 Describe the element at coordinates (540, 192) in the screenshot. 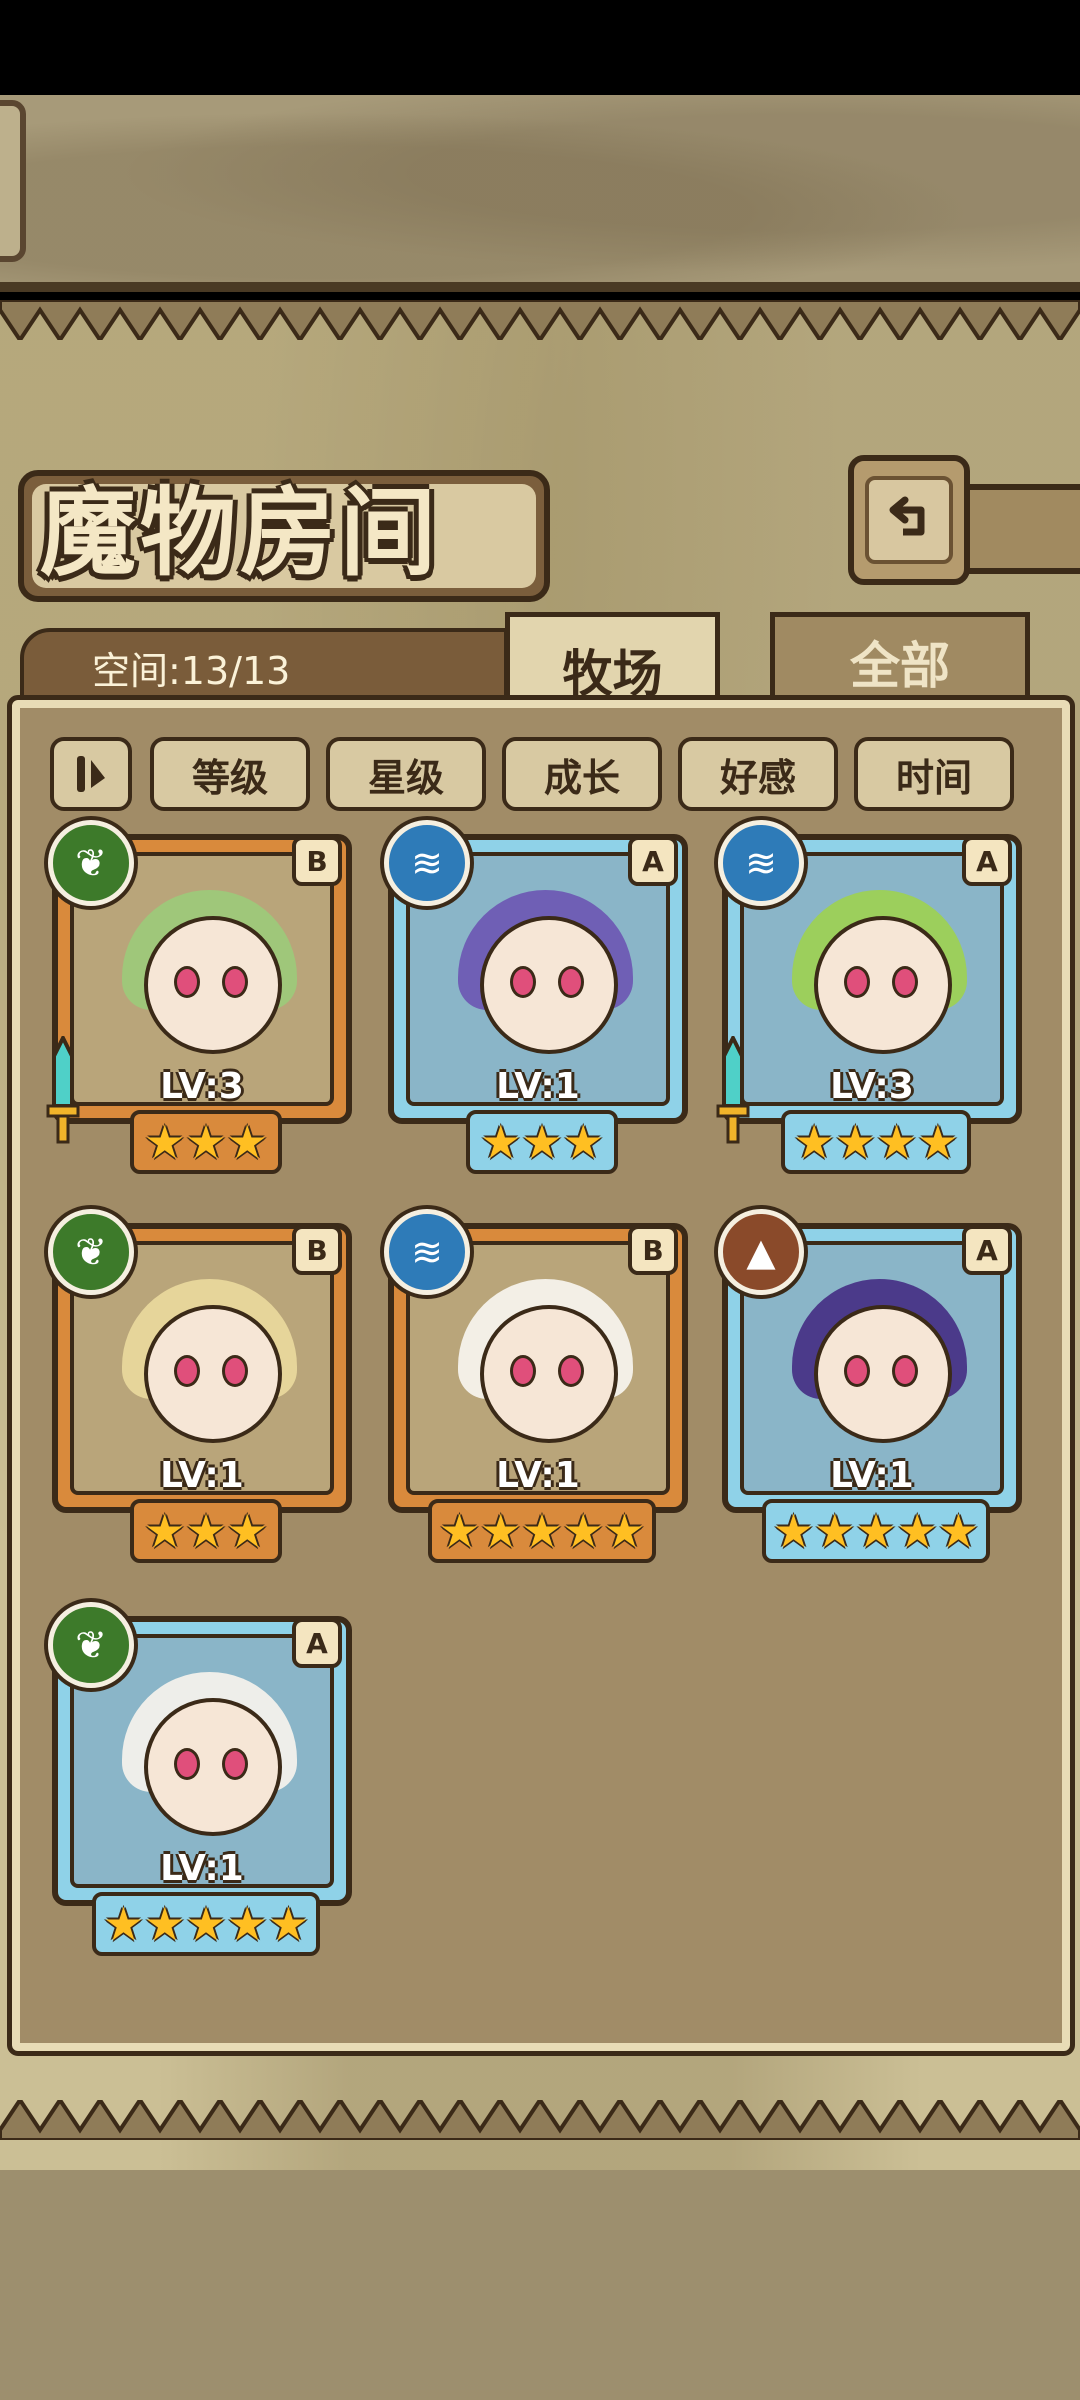

I see `world-map-top` at that location.